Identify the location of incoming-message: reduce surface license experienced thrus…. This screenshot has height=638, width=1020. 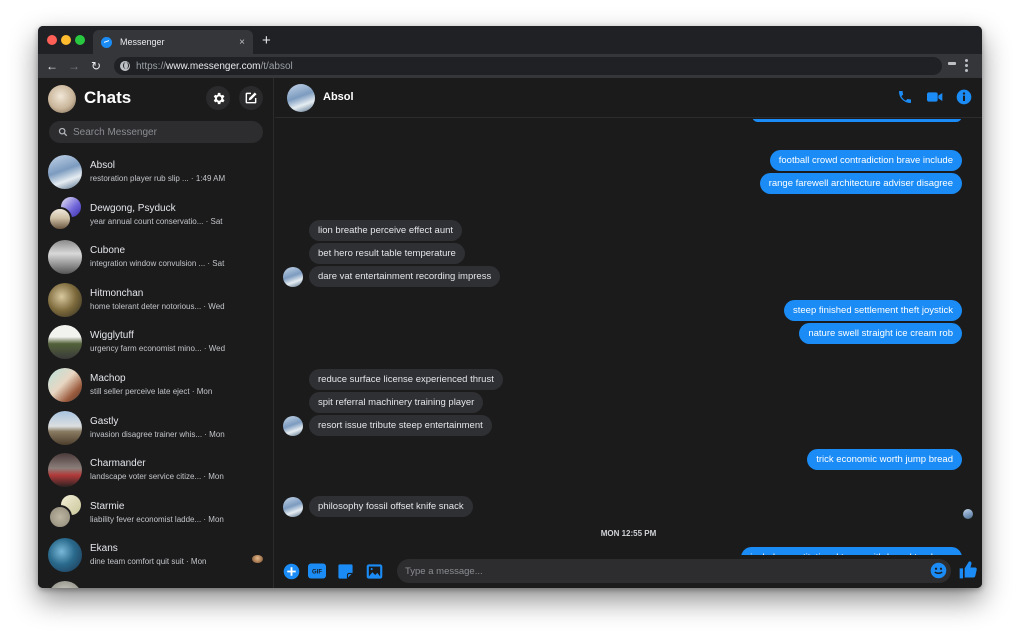
(406, 379).